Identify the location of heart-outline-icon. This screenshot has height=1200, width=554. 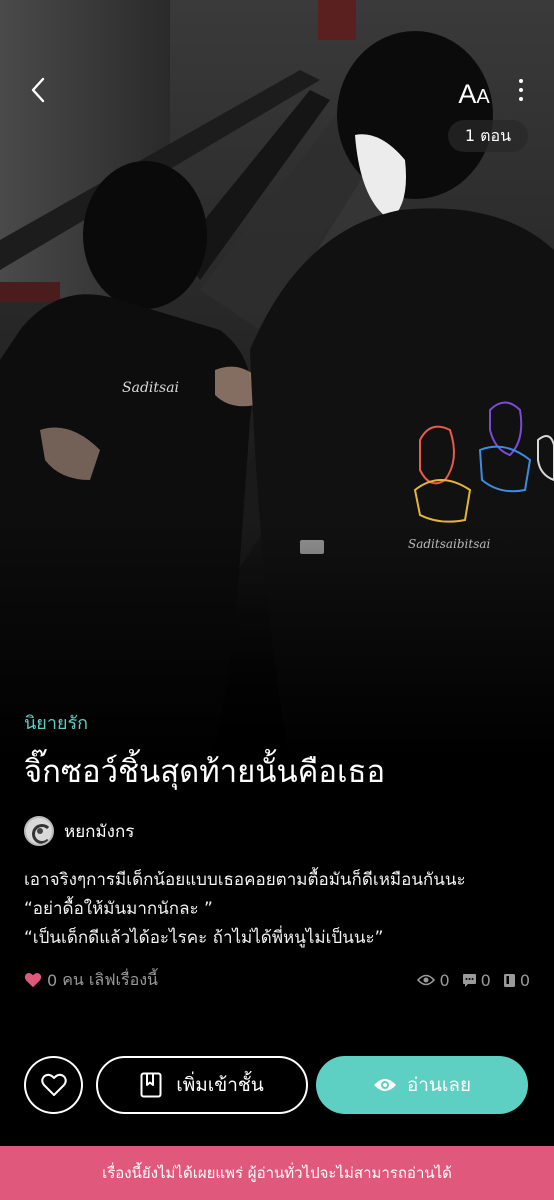
(53, 1084).